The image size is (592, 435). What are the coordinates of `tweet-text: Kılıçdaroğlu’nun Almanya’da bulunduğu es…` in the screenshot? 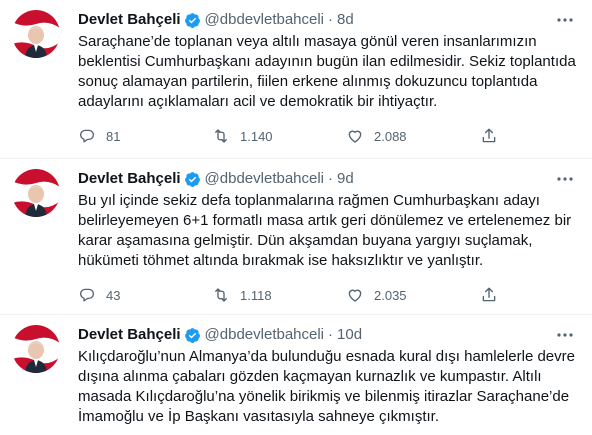 It's located at (326, 386).